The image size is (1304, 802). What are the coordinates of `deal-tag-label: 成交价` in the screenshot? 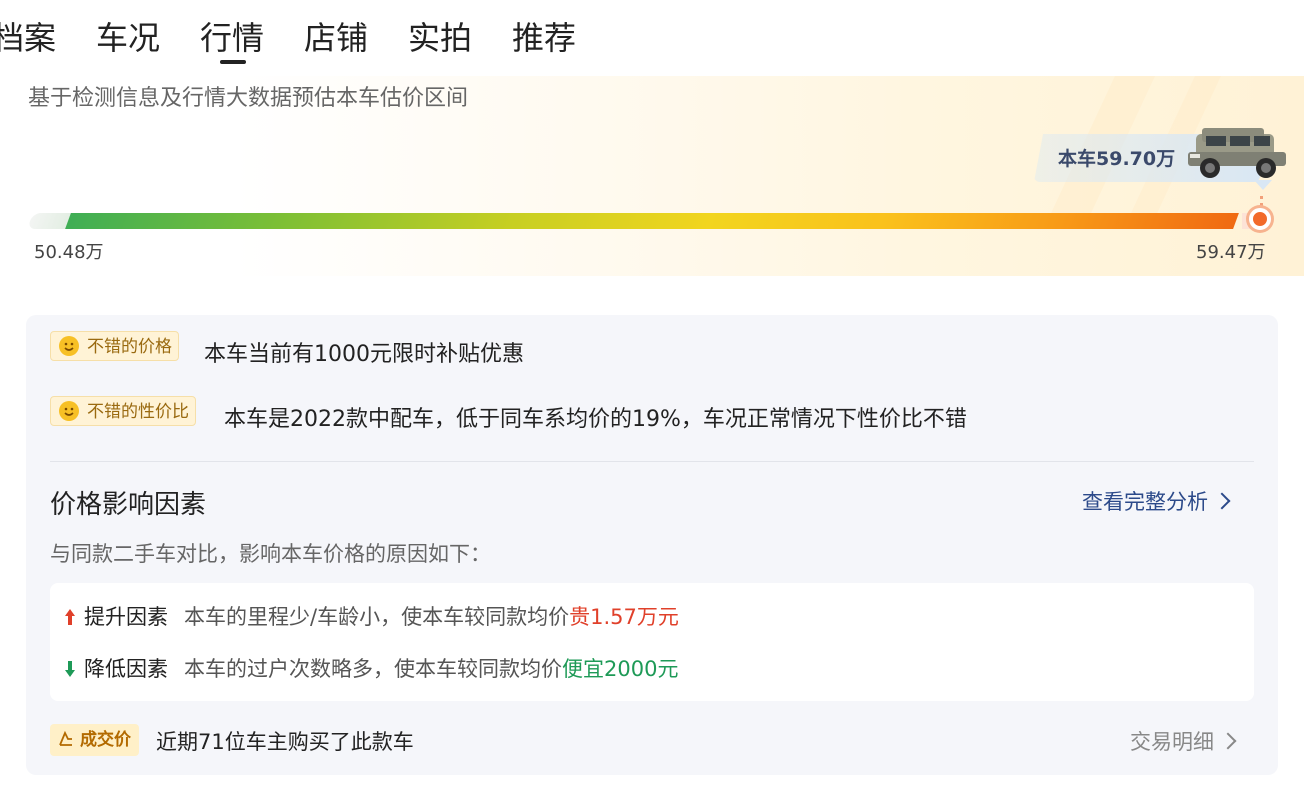 It's located at (105, 740).